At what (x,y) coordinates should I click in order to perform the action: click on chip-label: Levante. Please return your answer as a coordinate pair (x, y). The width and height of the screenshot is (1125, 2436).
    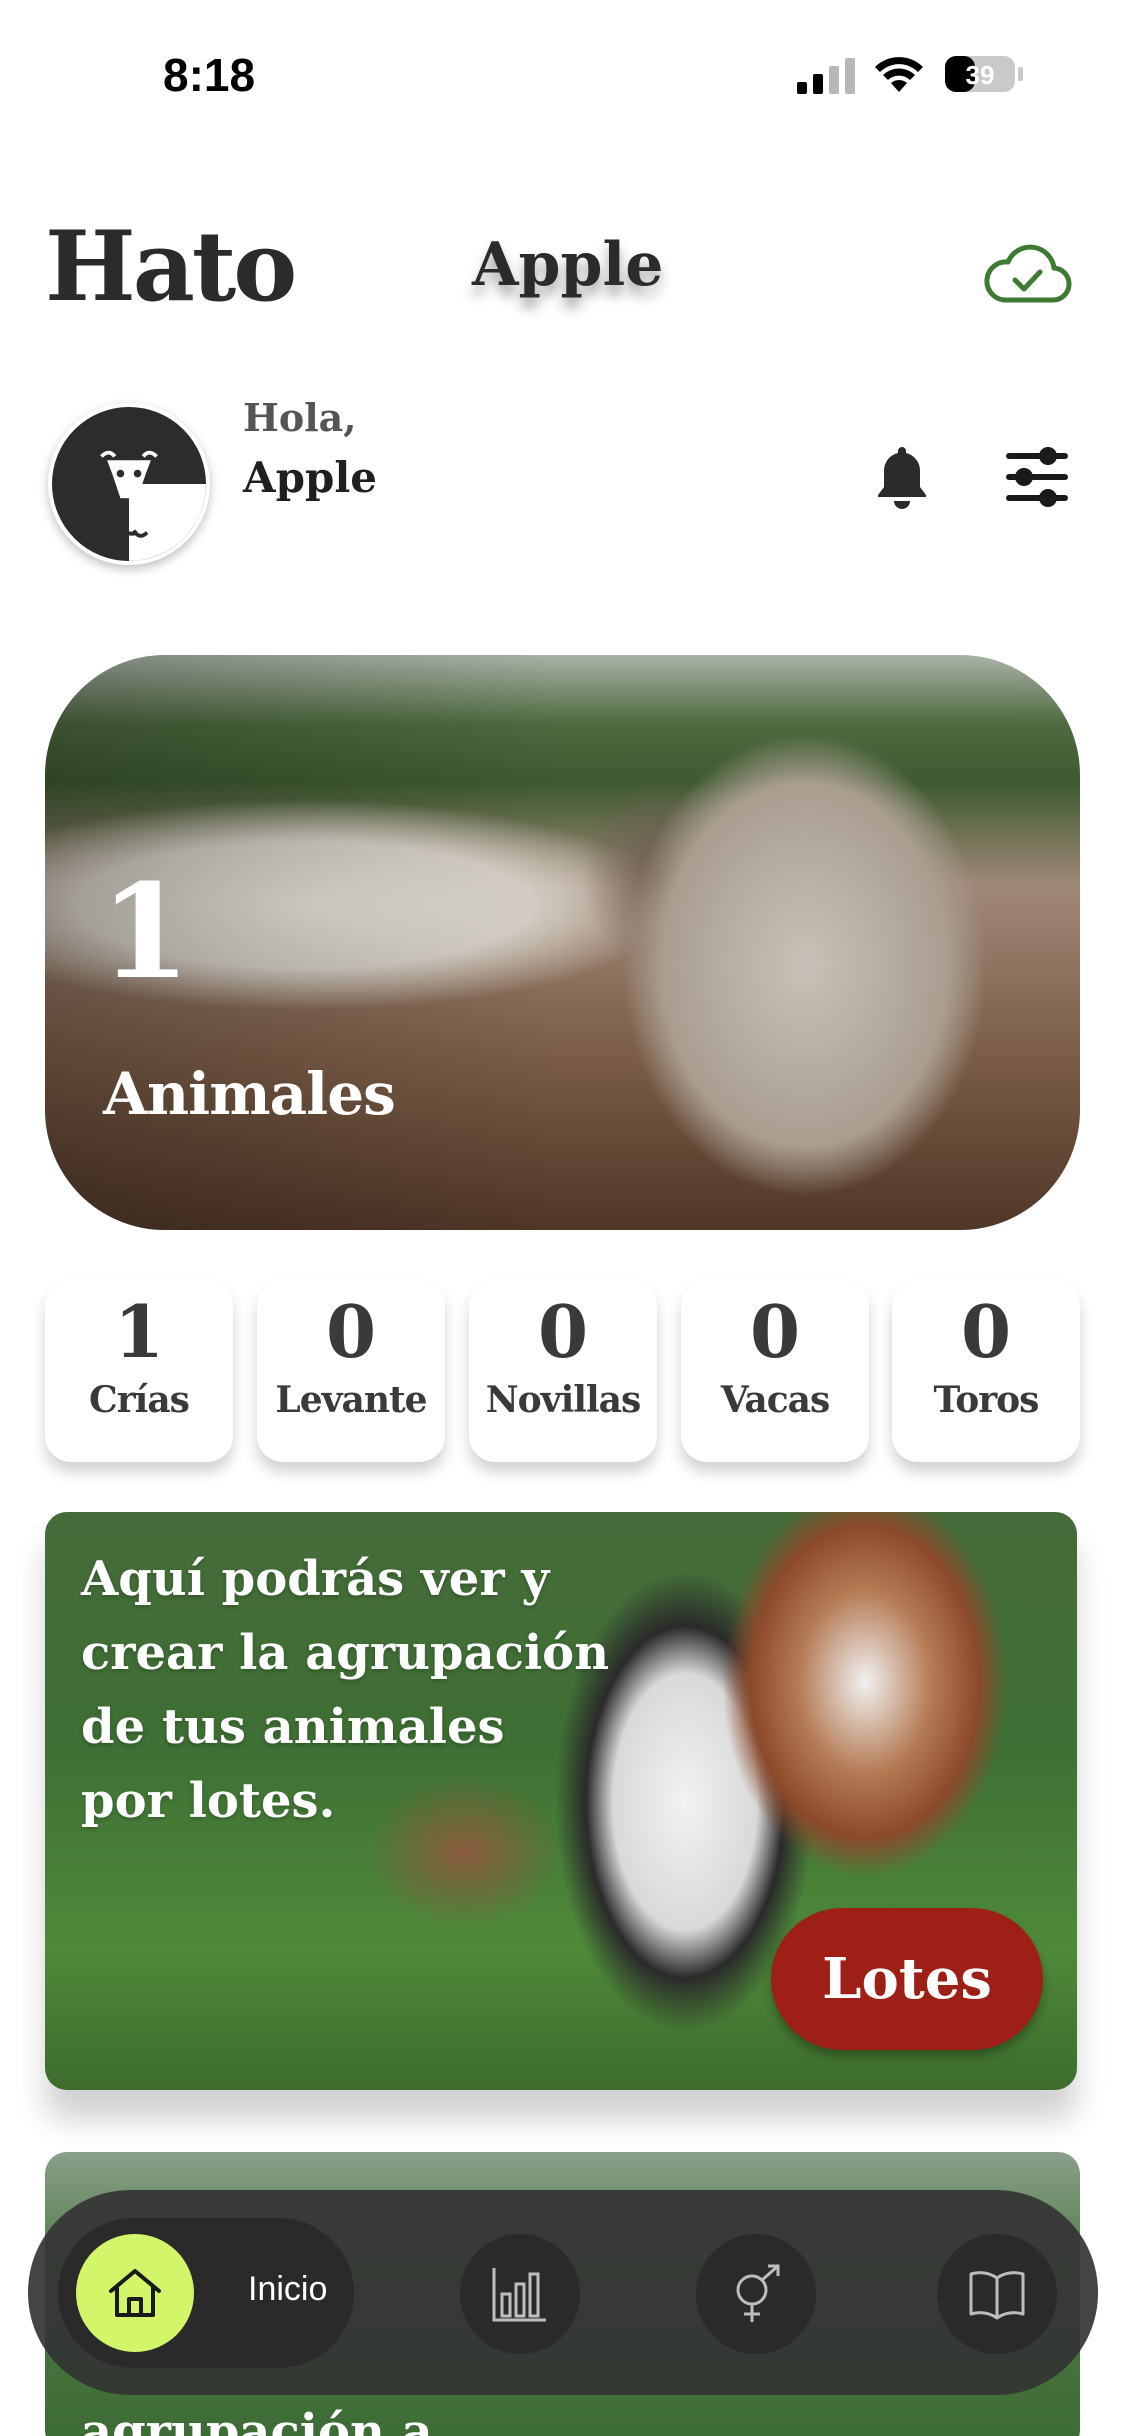
    Looking at the image, I should click on (351, 1400).